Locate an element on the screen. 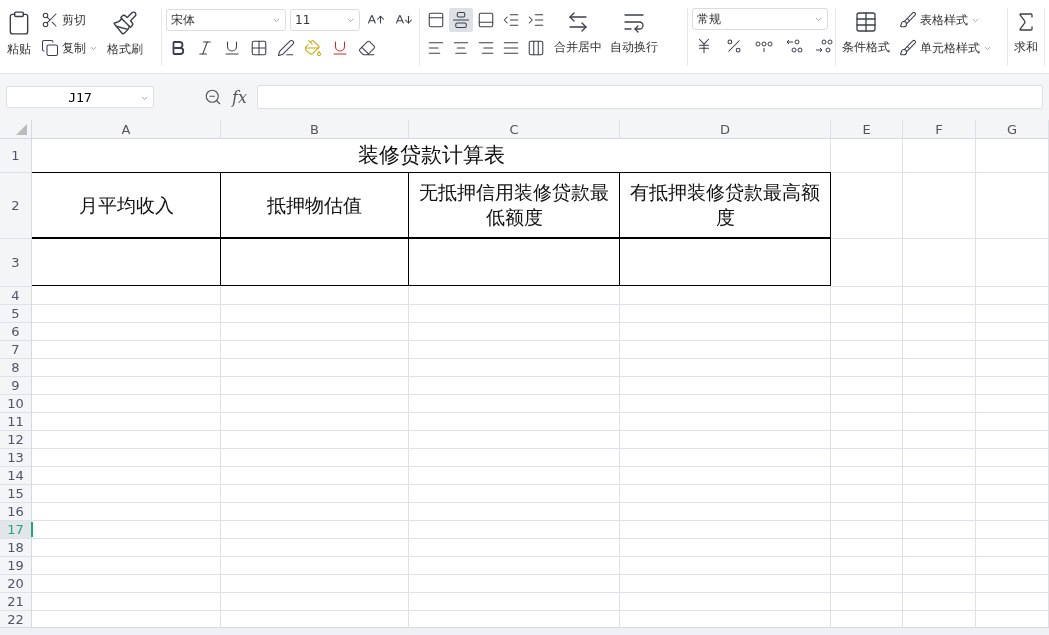 The height and width of the screenshot is (635, 1049). row-header: 22 is located at coordinates (16, 619).